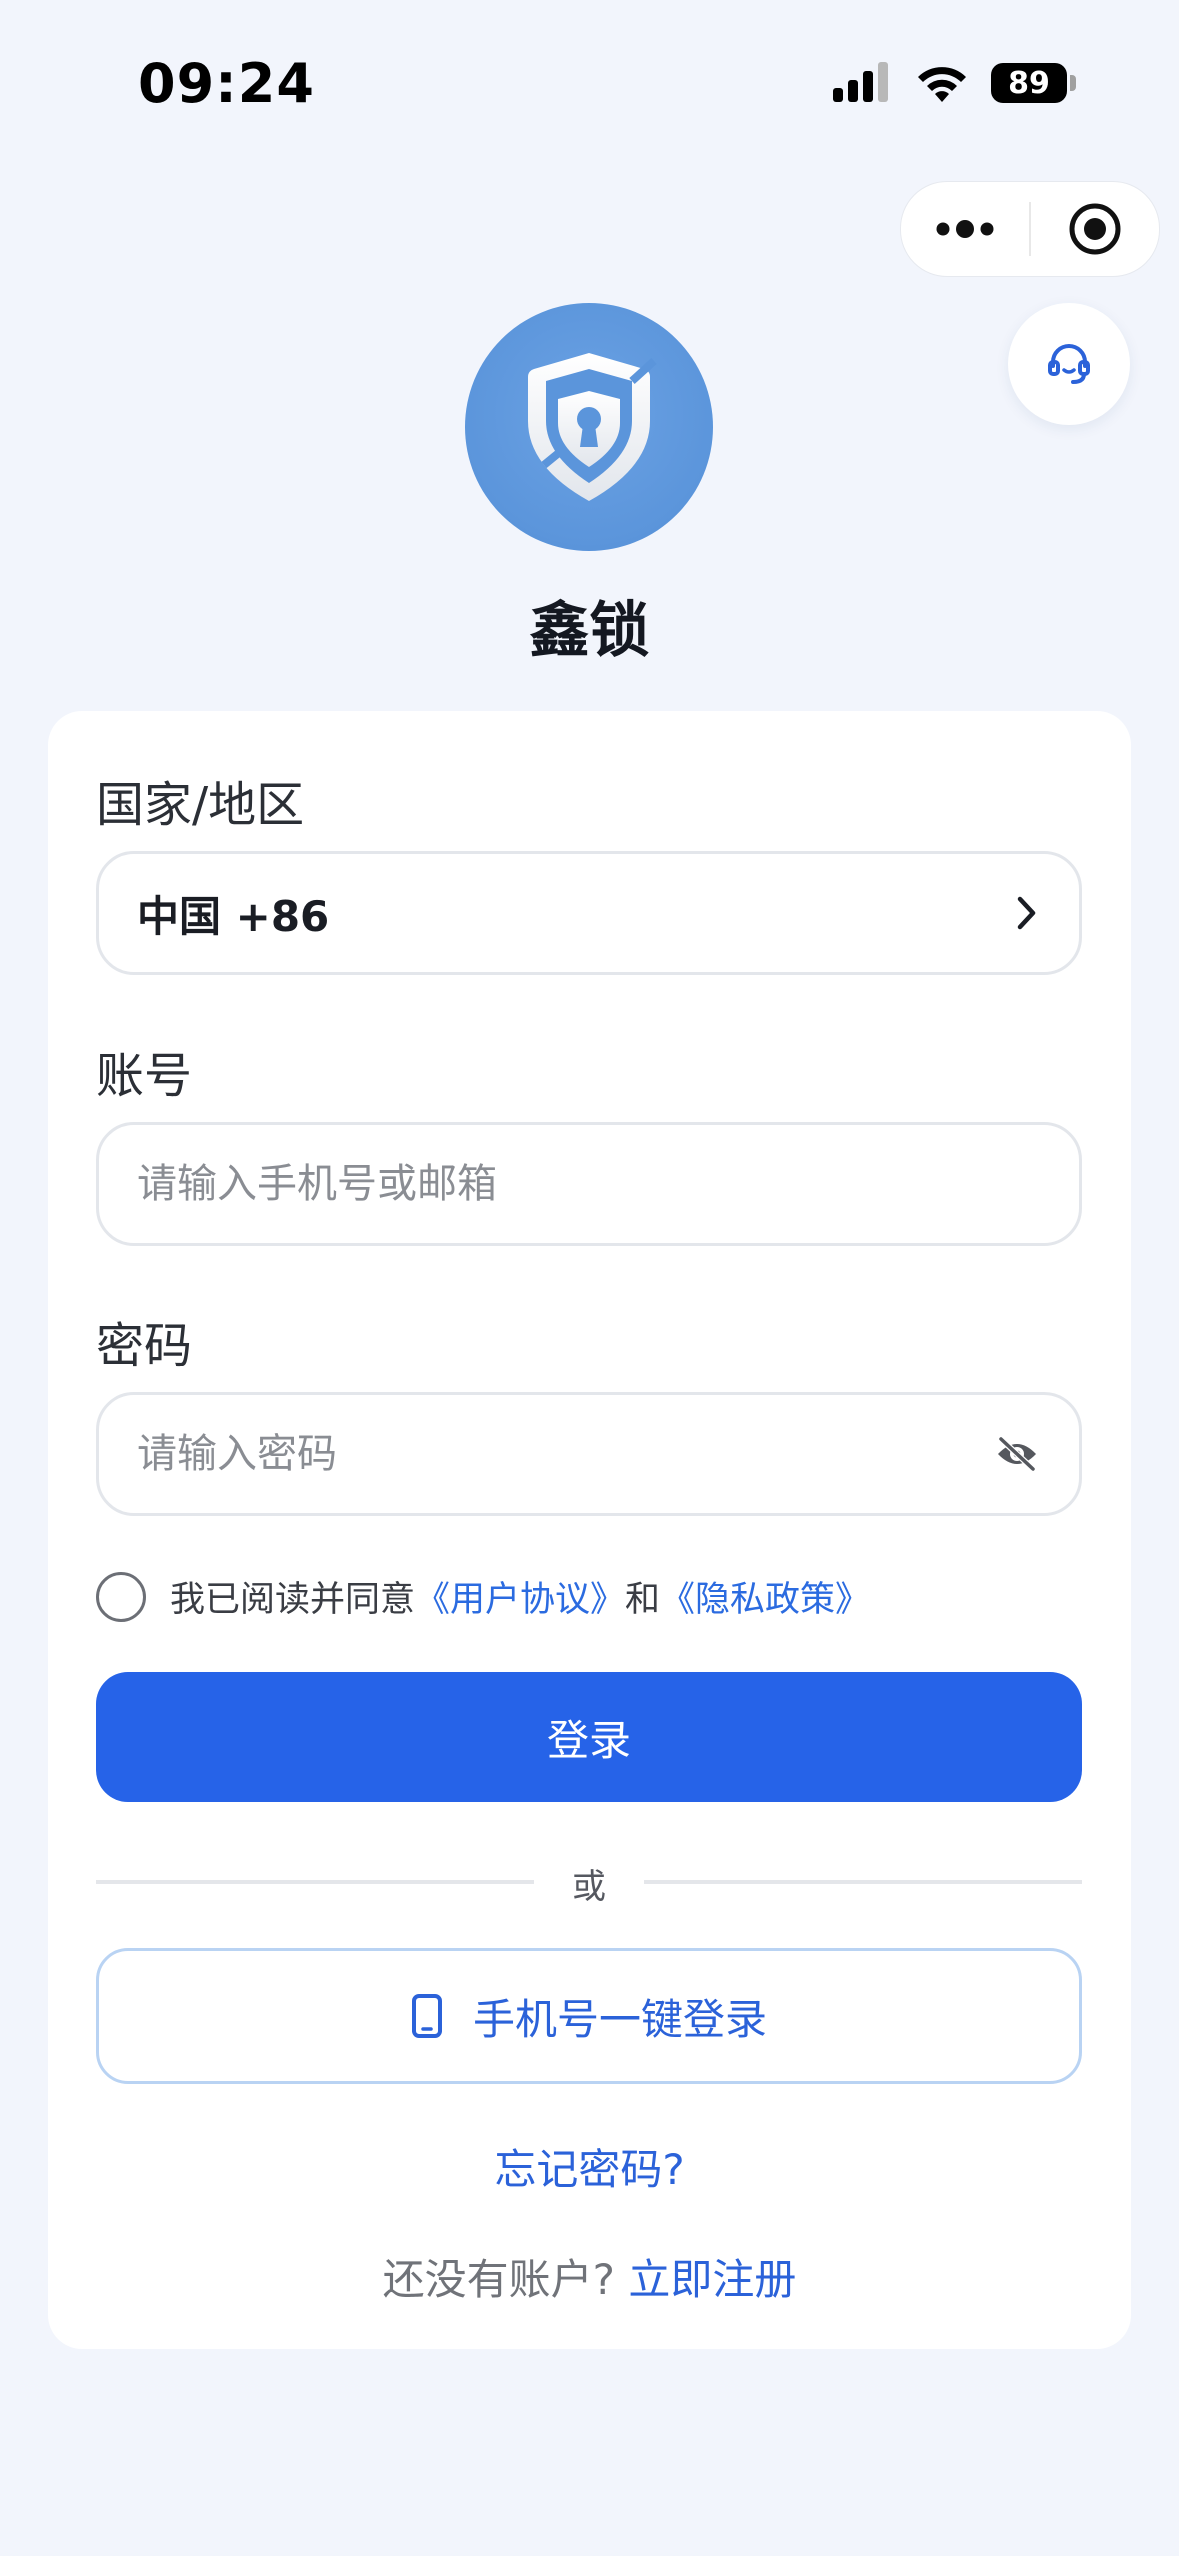 The height and width of the screenshot is (2556, 1179). I want to click on miniprogram-capsule, so click(1030, 229).